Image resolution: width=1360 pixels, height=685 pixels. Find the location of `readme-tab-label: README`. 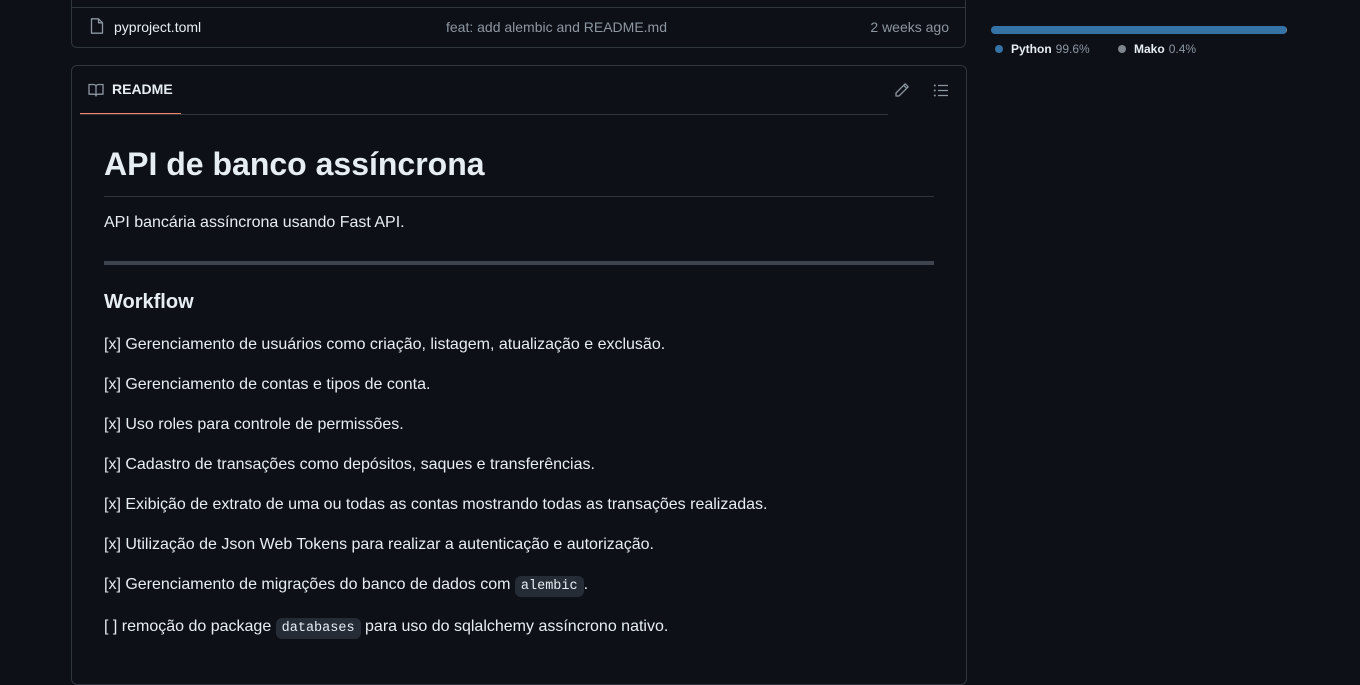

readme-tab-label: README is located at coordinates (142, 89).